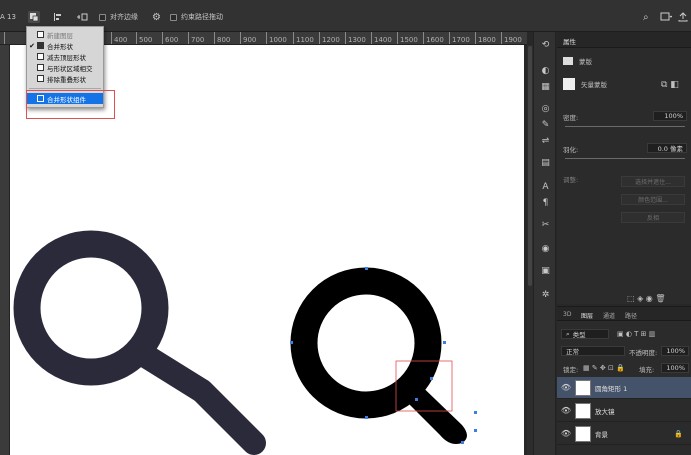  I want to click on density-label: 密度:, so click(571, 118).